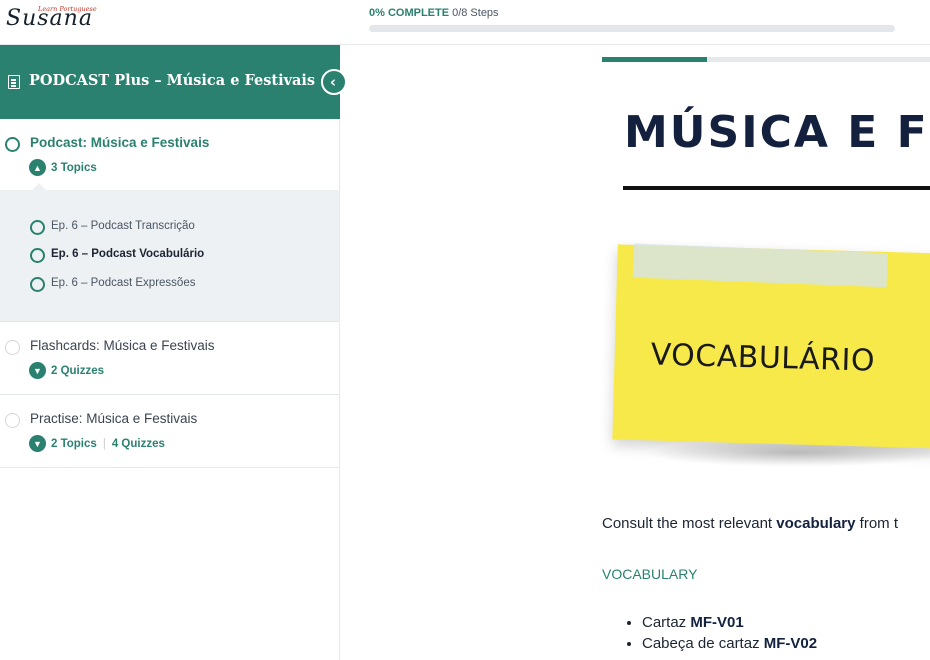 The image size is (930, 660). Describe the element at coordinates (123, 226) in the screenshot. I see `topic-label: Ep. 6 – Podcast Transcrição` at that location.